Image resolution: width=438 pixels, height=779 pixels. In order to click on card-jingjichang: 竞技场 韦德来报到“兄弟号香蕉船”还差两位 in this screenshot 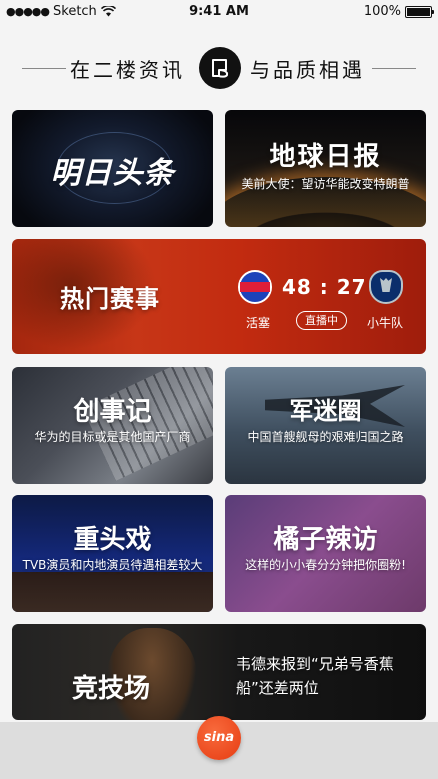, I will do `click(219, 672)`.